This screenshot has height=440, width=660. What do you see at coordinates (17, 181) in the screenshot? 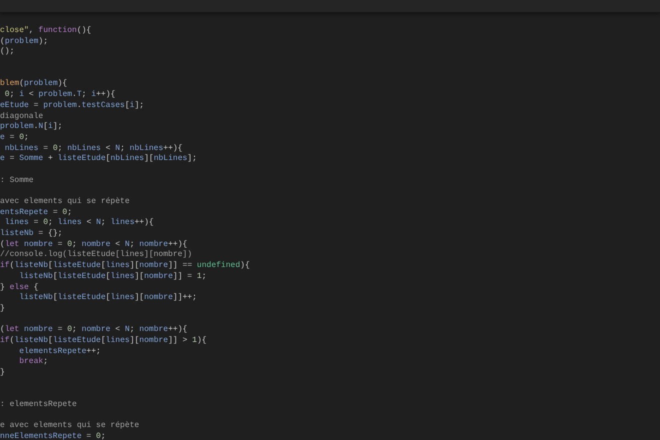
I see `code-line: : Somme` at bounding box center [17, 181].